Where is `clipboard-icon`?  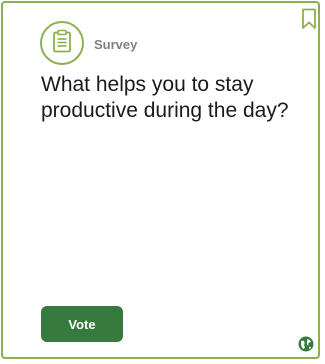
clipboard-icon is located at coordinates (62, 43).